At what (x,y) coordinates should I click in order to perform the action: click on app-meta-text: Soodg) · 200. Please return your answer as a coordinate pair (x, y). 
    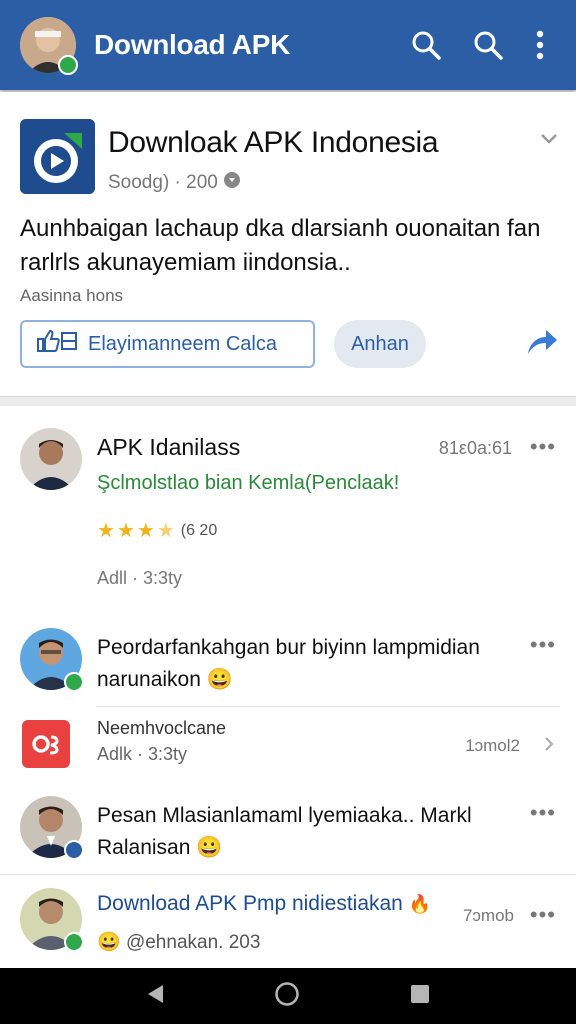
    Looking at the image, I should click on (163, 182).